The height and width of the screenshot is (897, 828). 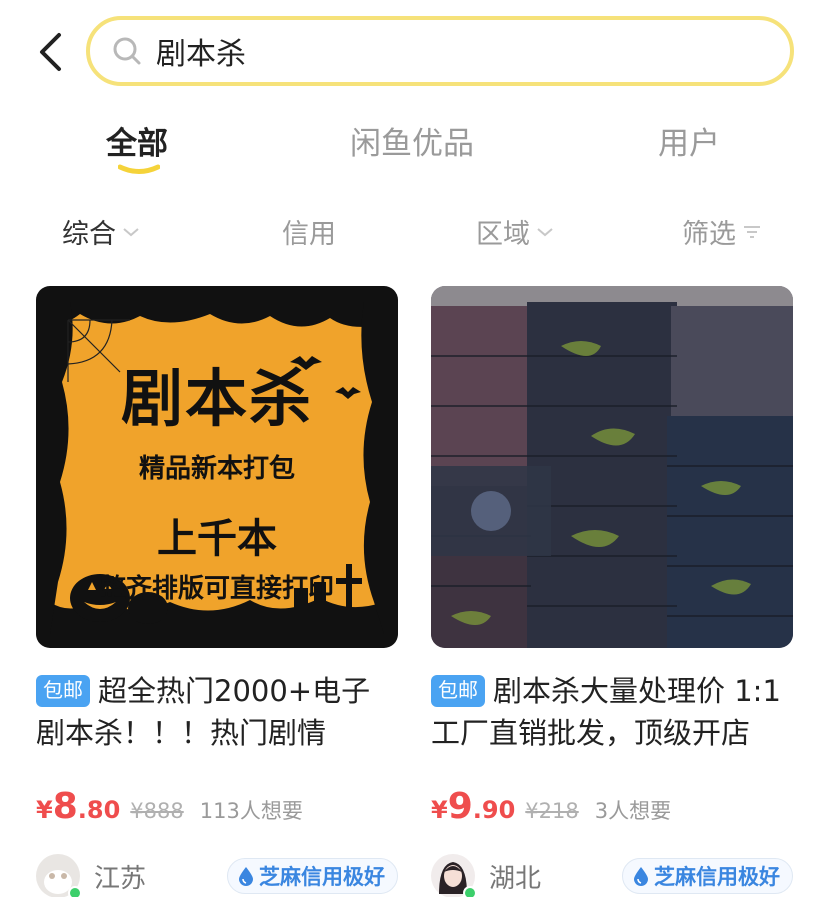 I want to click on price-row: ¥ 9 .90 ¥218 3人想要, so click(x=612, y=806).